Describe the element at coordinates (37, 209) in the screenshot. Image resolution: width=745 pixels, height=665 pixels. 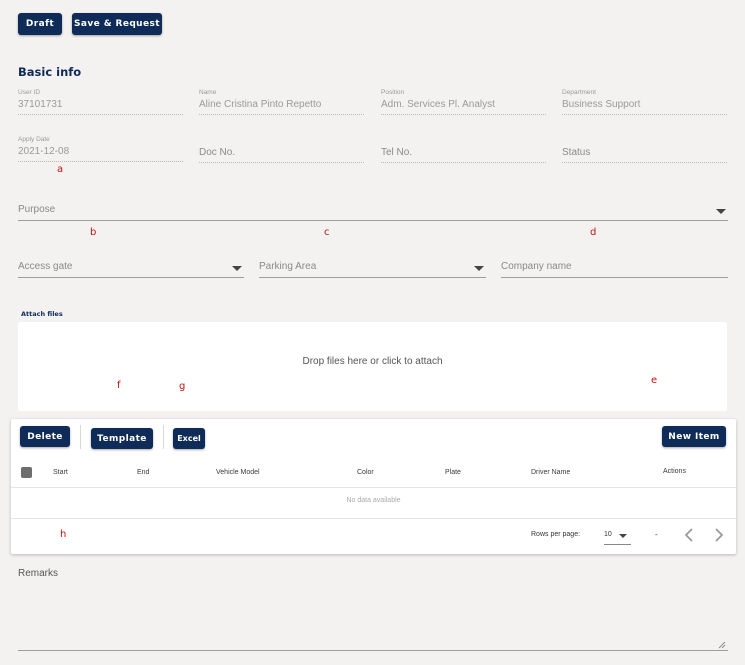
I see `purpose-placeholder: Purpose` at that location.